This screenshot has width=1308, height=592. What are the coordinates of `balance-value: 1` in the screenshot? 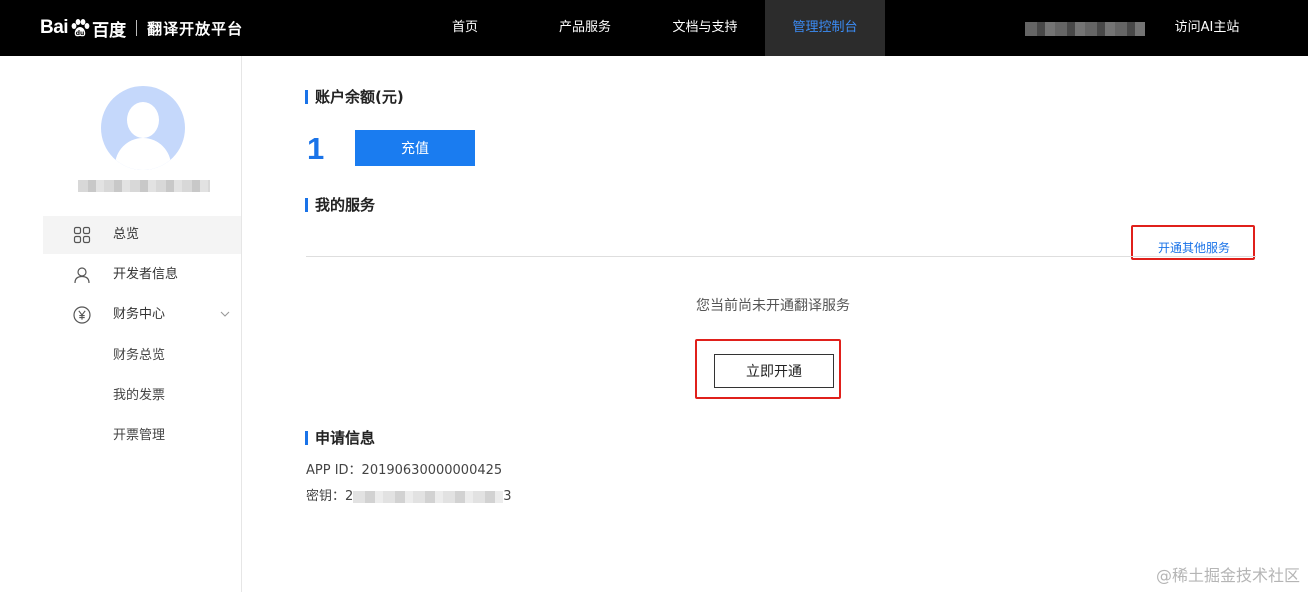 It's located at (316, 148).